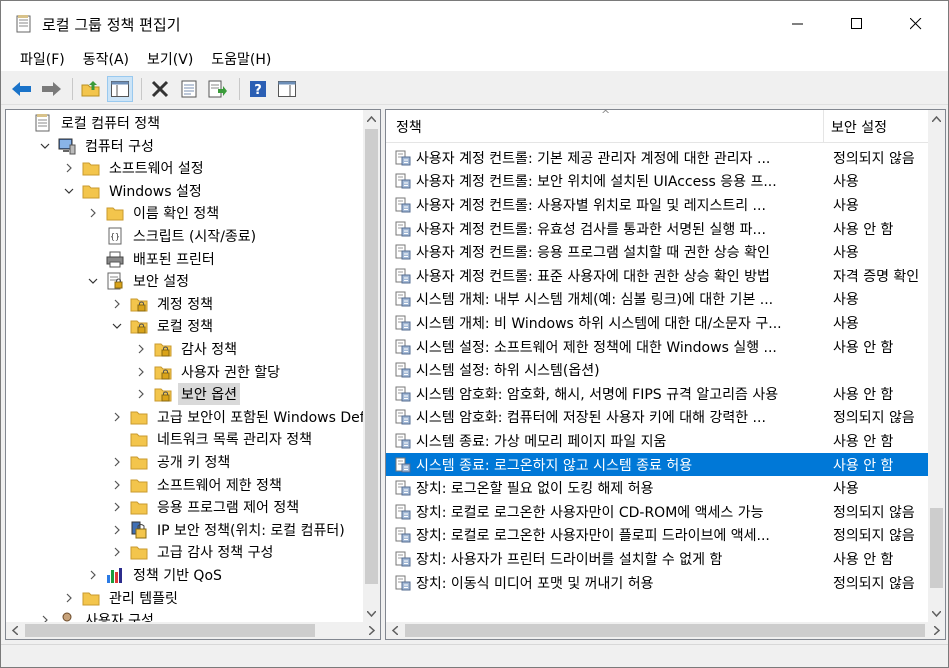 The height and width of the screenshot is (668, 949). Describe the element at coordinates (197, 485) in the screenshot. I see `tree-item: 소프트웨어 제한 정책` at that location.